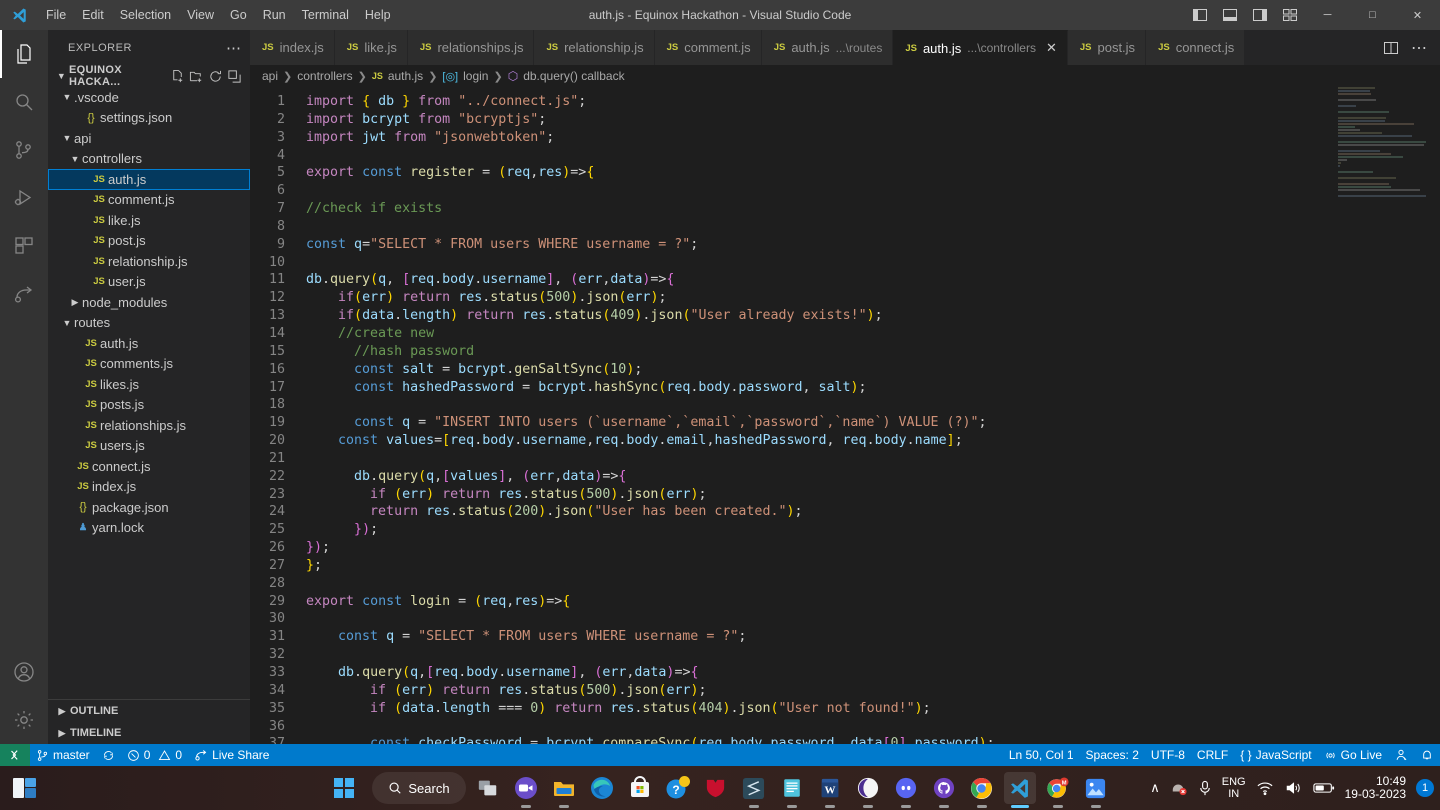 The width and height of the screenshot is (1440, 810). Describe the element at coordinates (827, 47) in the screenshot. I see `editor-tab-auth-js: JS auth.js ...\routes` at that location.